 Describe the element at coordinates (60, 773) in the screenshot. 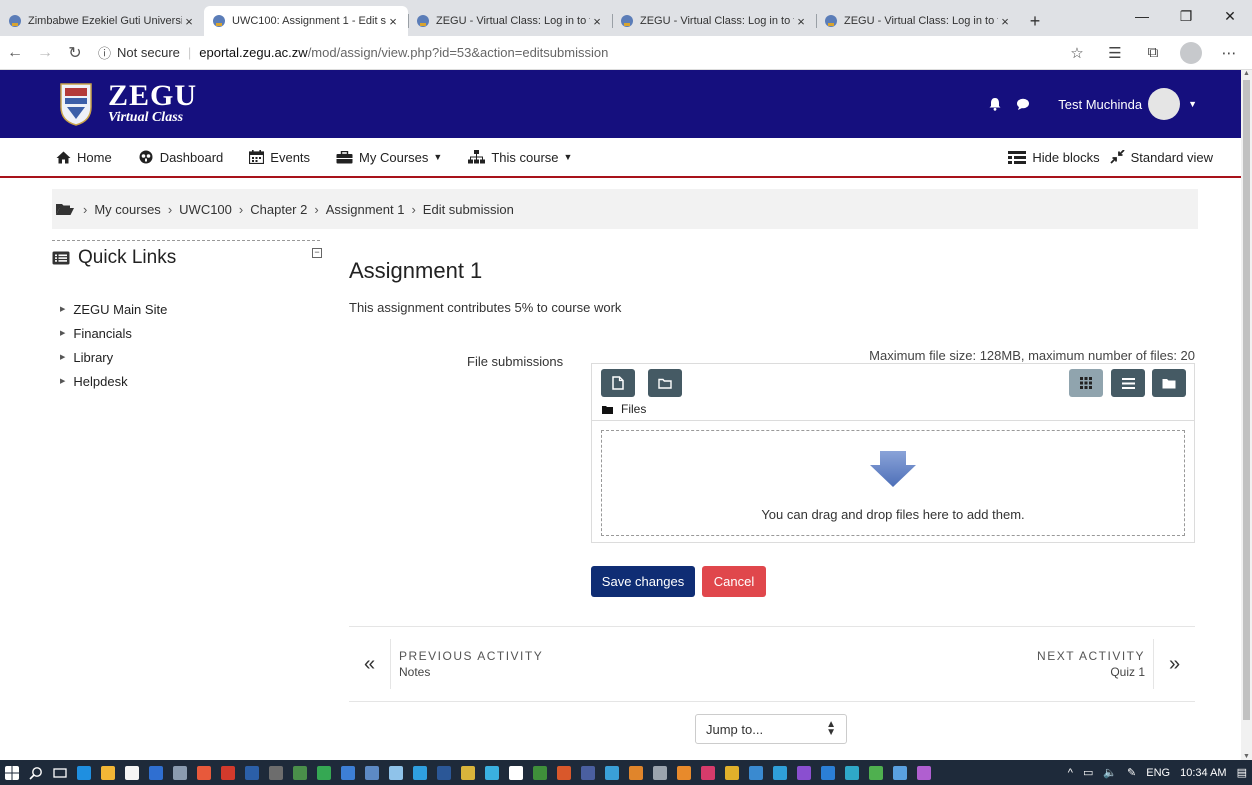

I see `task-view-icon` at that location.